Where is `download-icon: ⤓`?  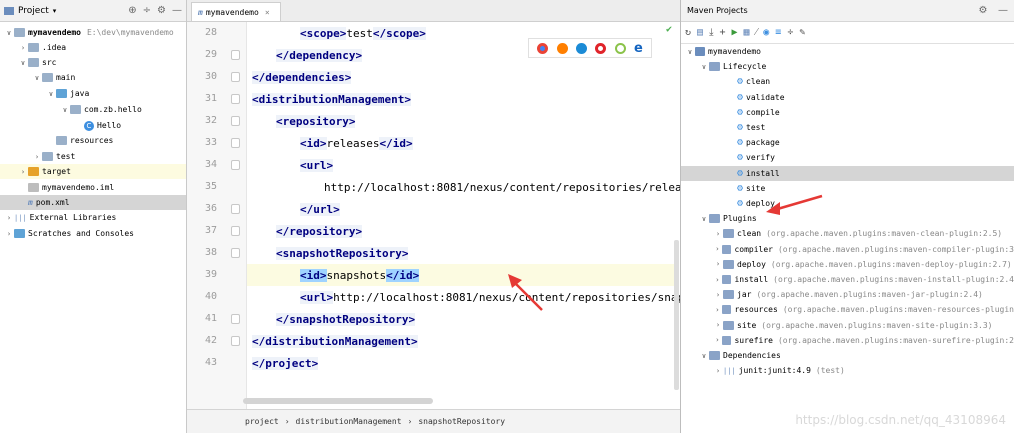 download-icon: ⤓ is located at coordinates (711, 32).